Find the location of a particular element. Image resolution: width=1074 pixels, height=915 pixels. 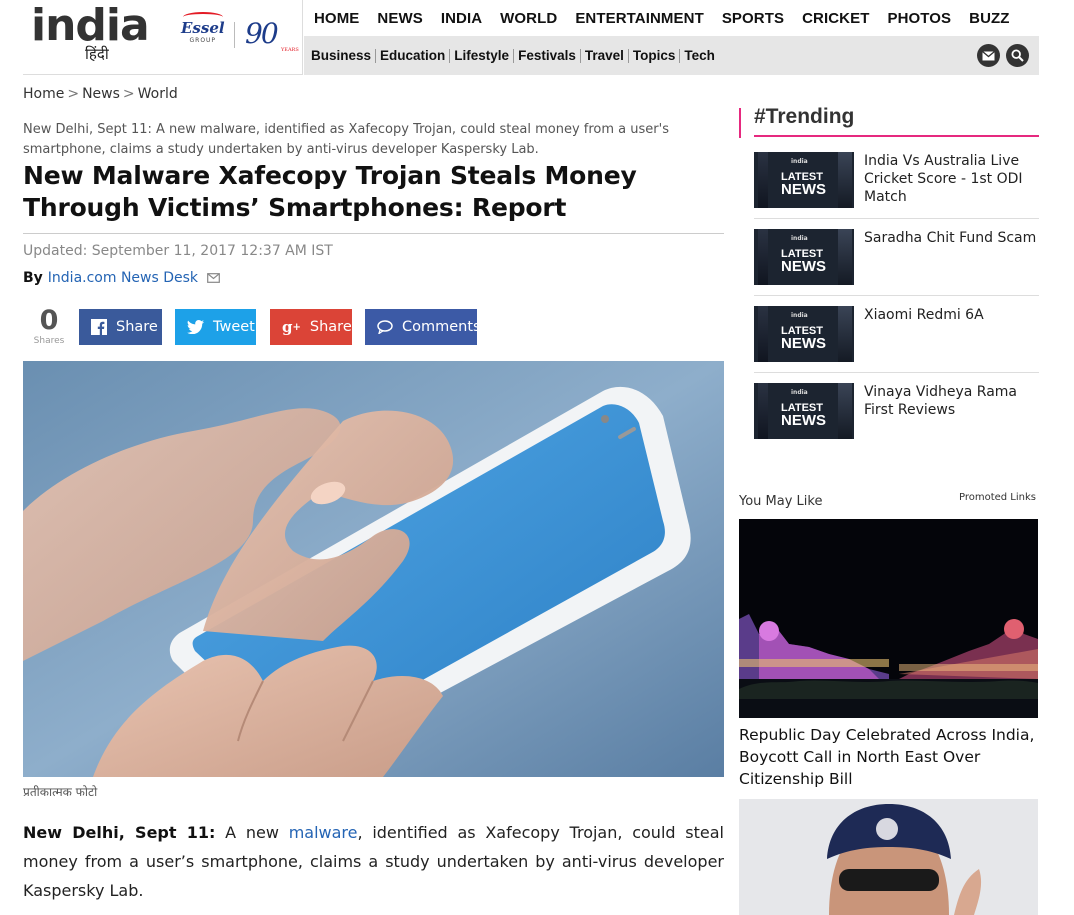

nav-home: HOME is located at coordinates (336, 18).